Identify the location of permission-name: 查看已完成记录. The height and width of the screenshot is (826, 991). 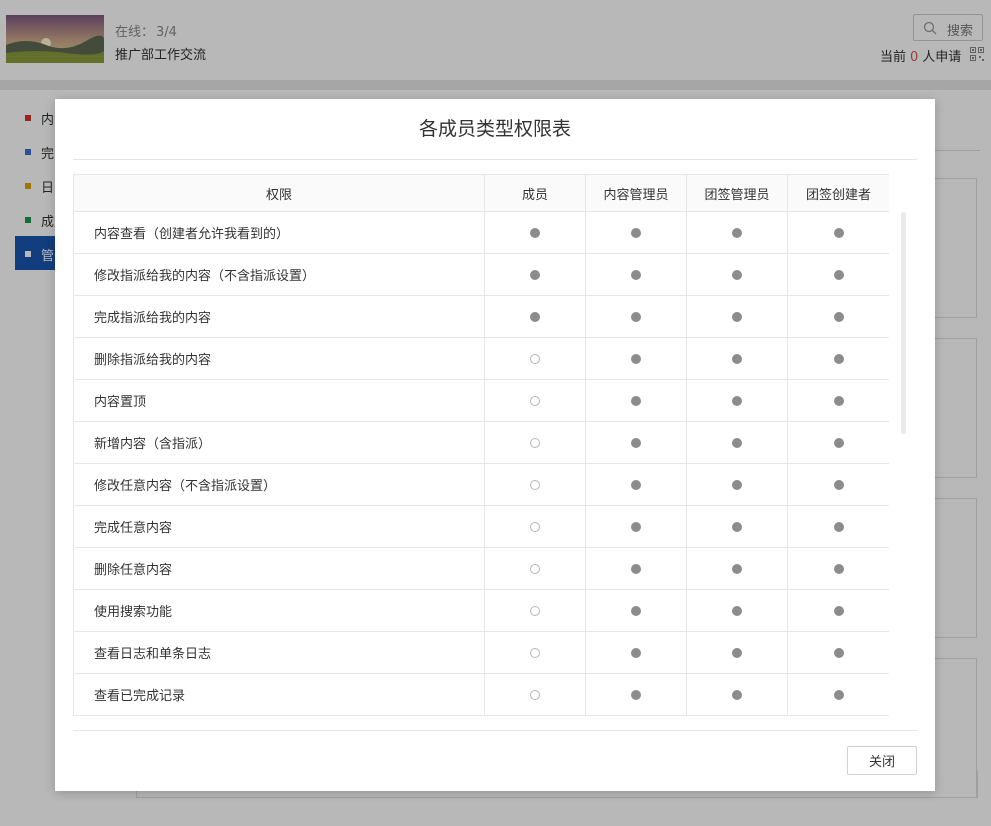
(279, 694).